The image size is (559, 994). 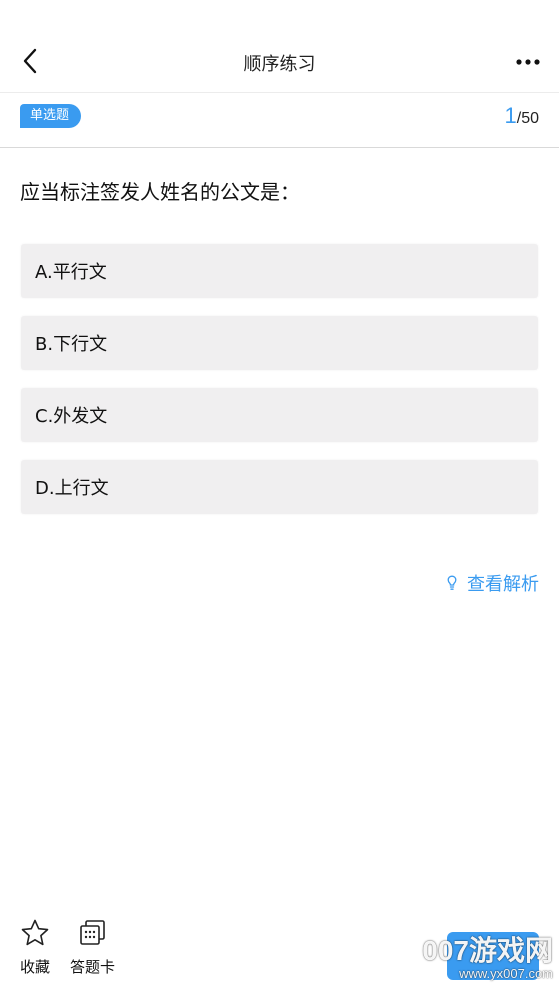 What do you see at coordinates (279, 64) in the screenshot?
I see `page-title: 顺序练习` at bounding box center [279, 64].